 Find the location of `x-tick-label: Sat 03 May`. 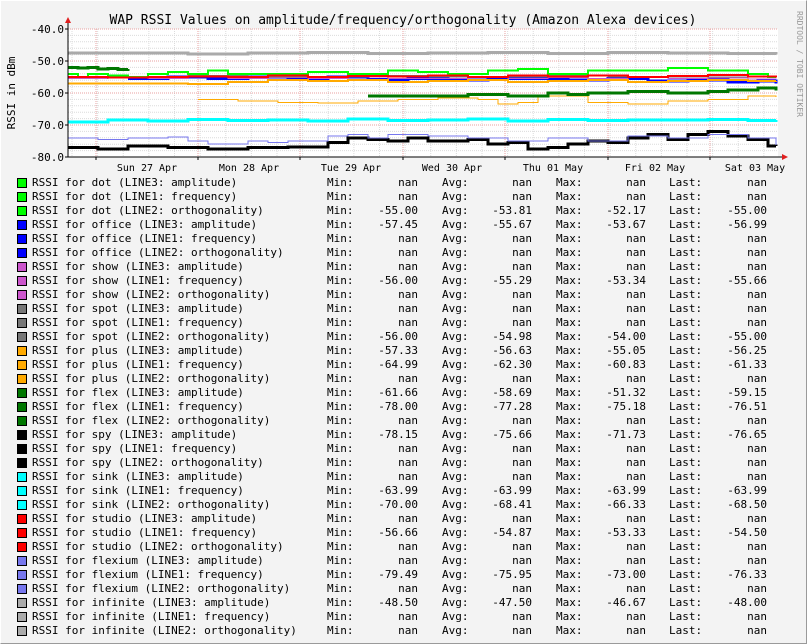

x-tick-label: Sat 03 May is located at coordinates (755, 168).